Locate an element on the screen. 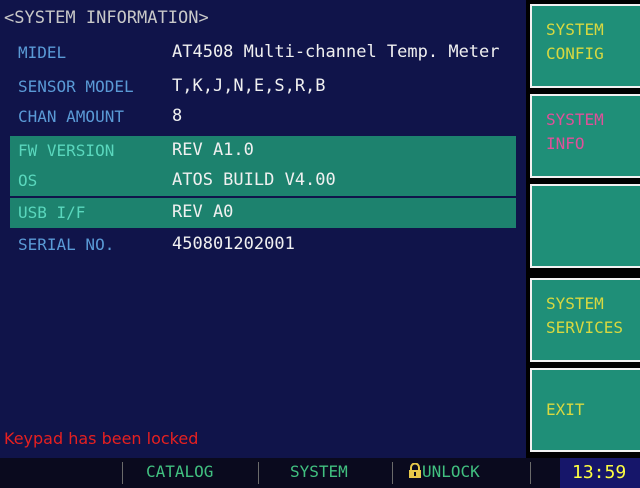 The width and height of the screenshot is (640, 488). model-label: MIDEL is located at coordinates (42, 52).